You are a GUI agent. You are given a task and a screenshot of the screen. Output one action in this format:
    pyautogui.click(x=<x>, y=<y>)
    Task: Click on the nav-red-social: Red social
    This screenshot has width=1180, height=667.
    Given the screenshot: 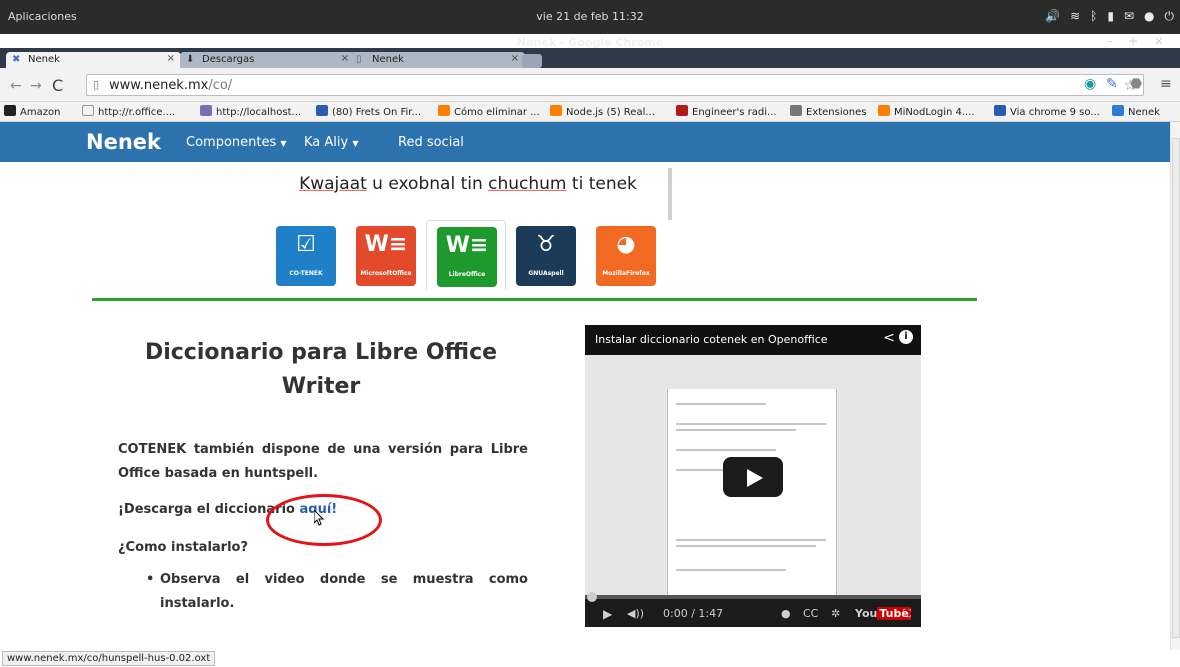 What is the action you would take?
    pyautogui.click(x=431, y=142)
    